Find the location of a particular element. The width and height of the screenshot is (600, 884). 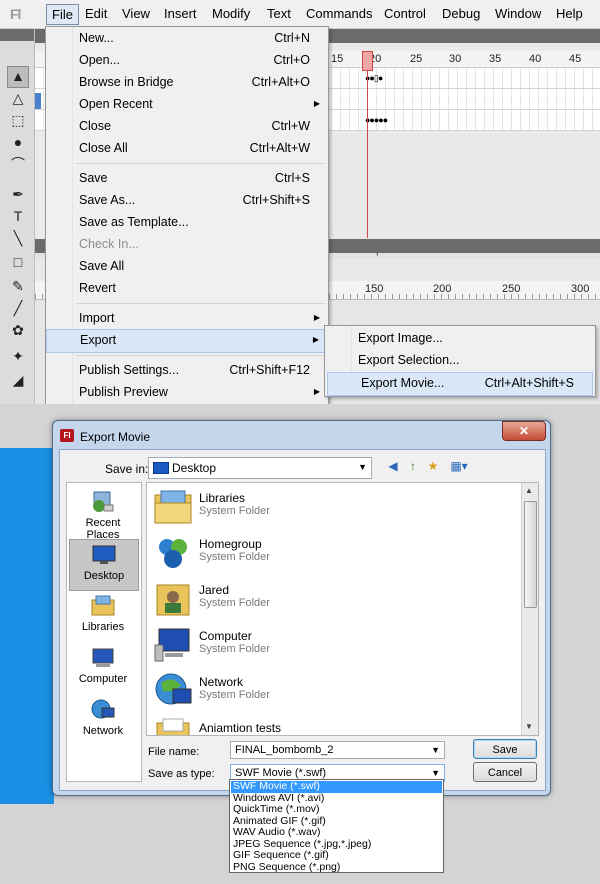

menu-item-close-all: Close All Ctrl+Alt+W is located at coordinates (187, 149).